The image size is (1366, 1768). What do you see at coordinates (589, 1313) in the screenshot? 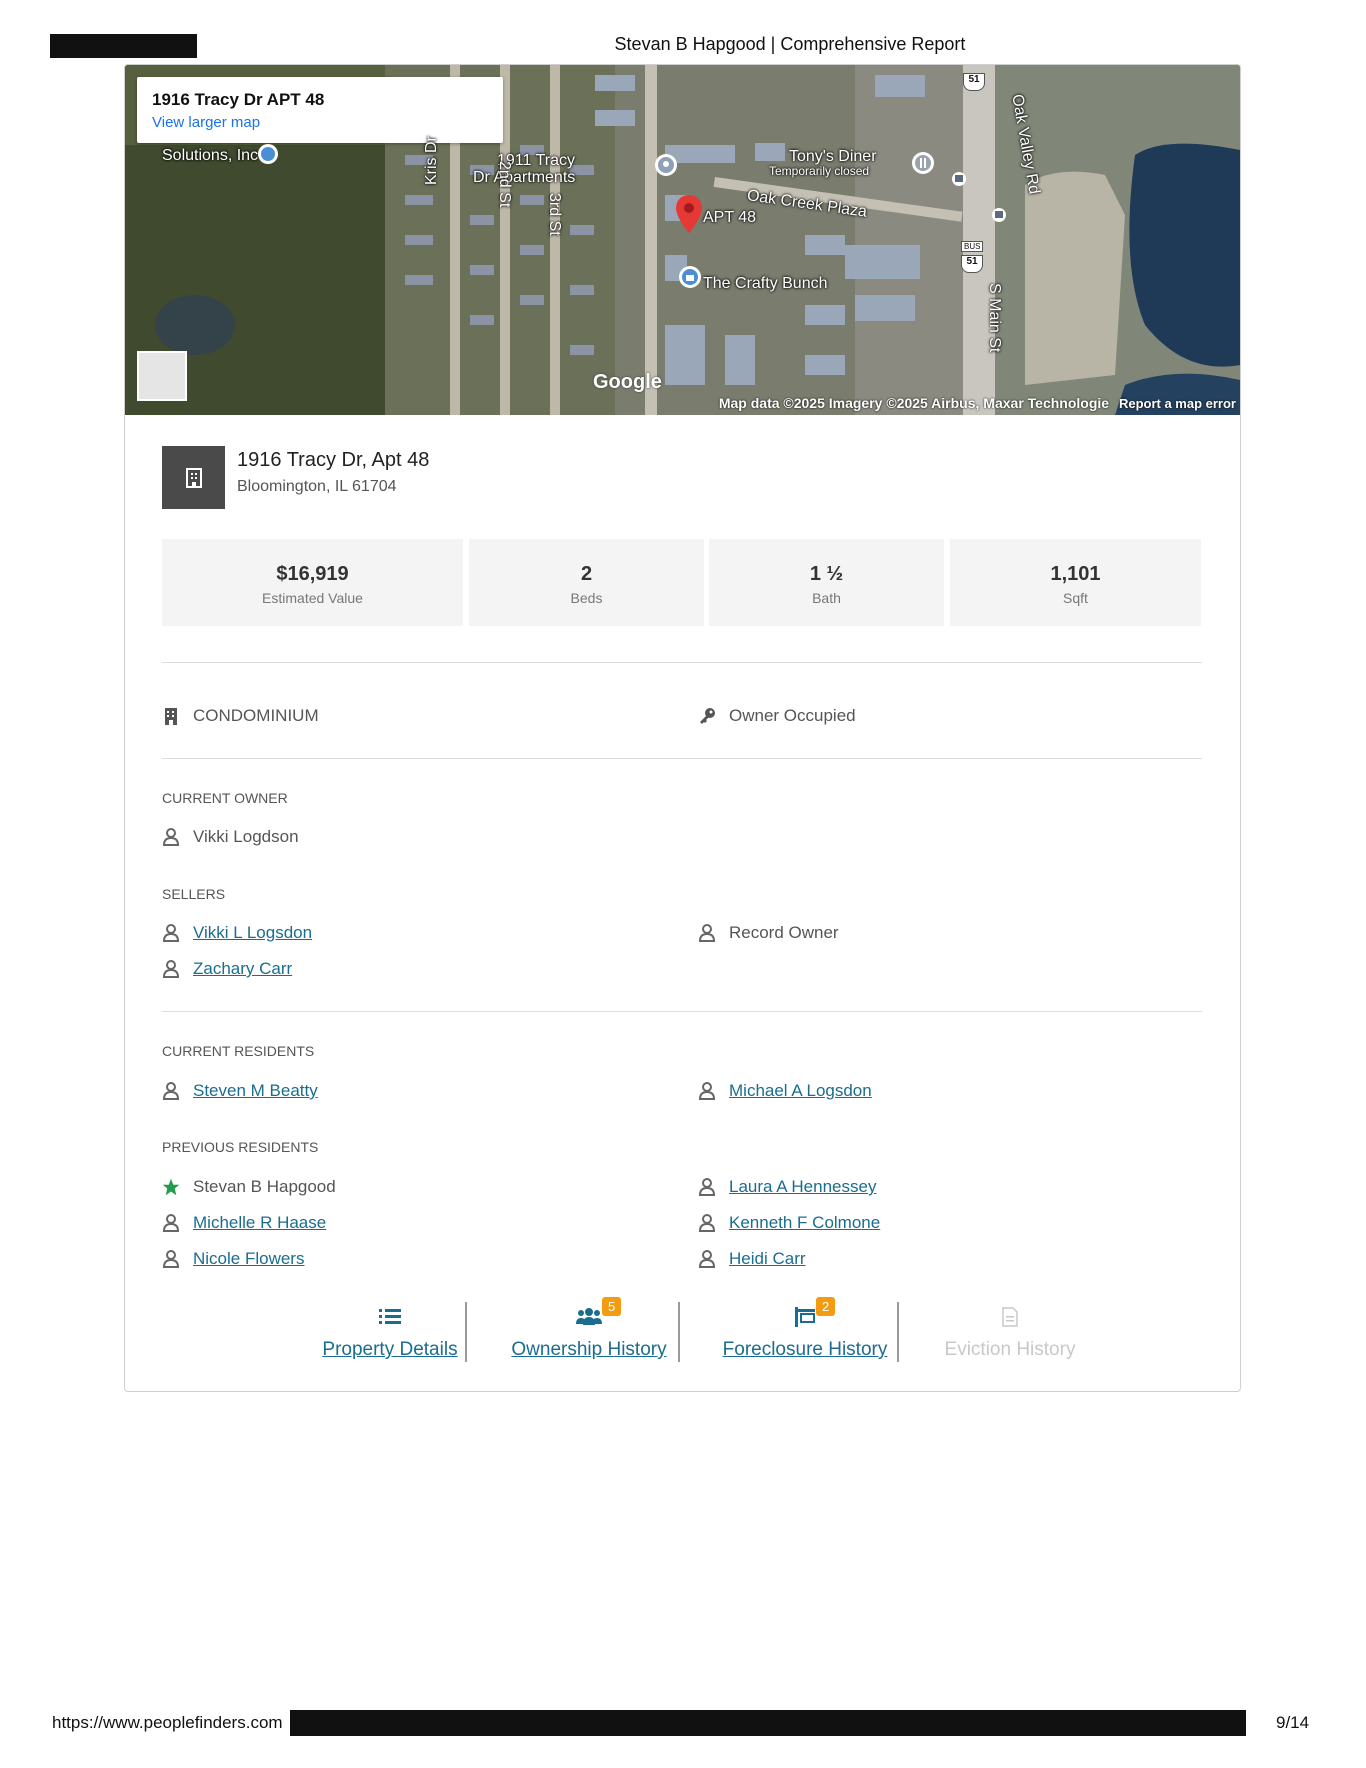
I see `people-icon: 5` at bounding box center [589, 1313].